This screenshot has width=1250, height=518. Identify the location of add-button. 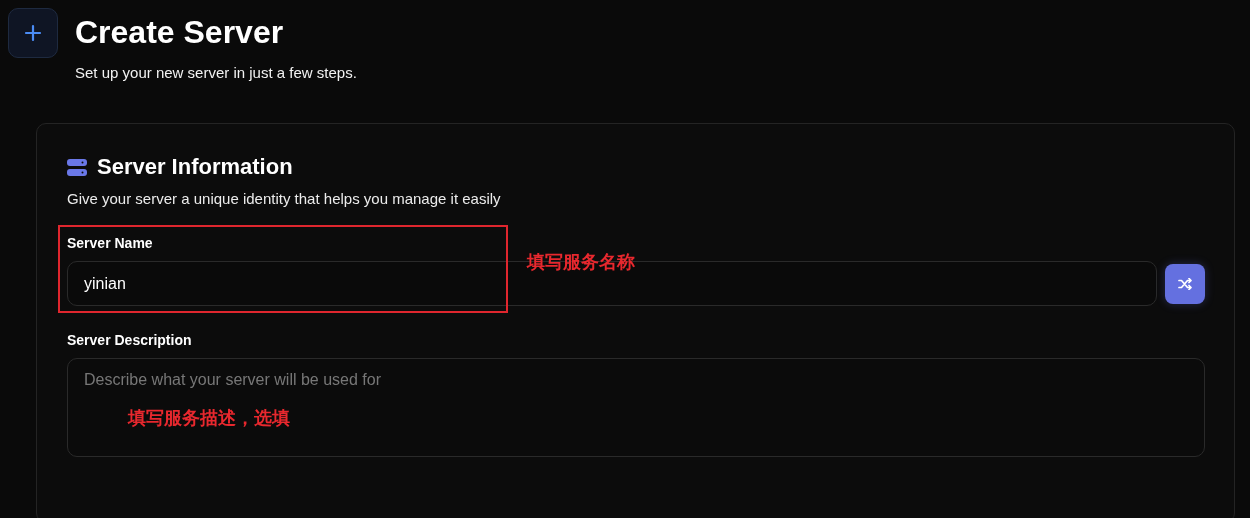
(33, 33).